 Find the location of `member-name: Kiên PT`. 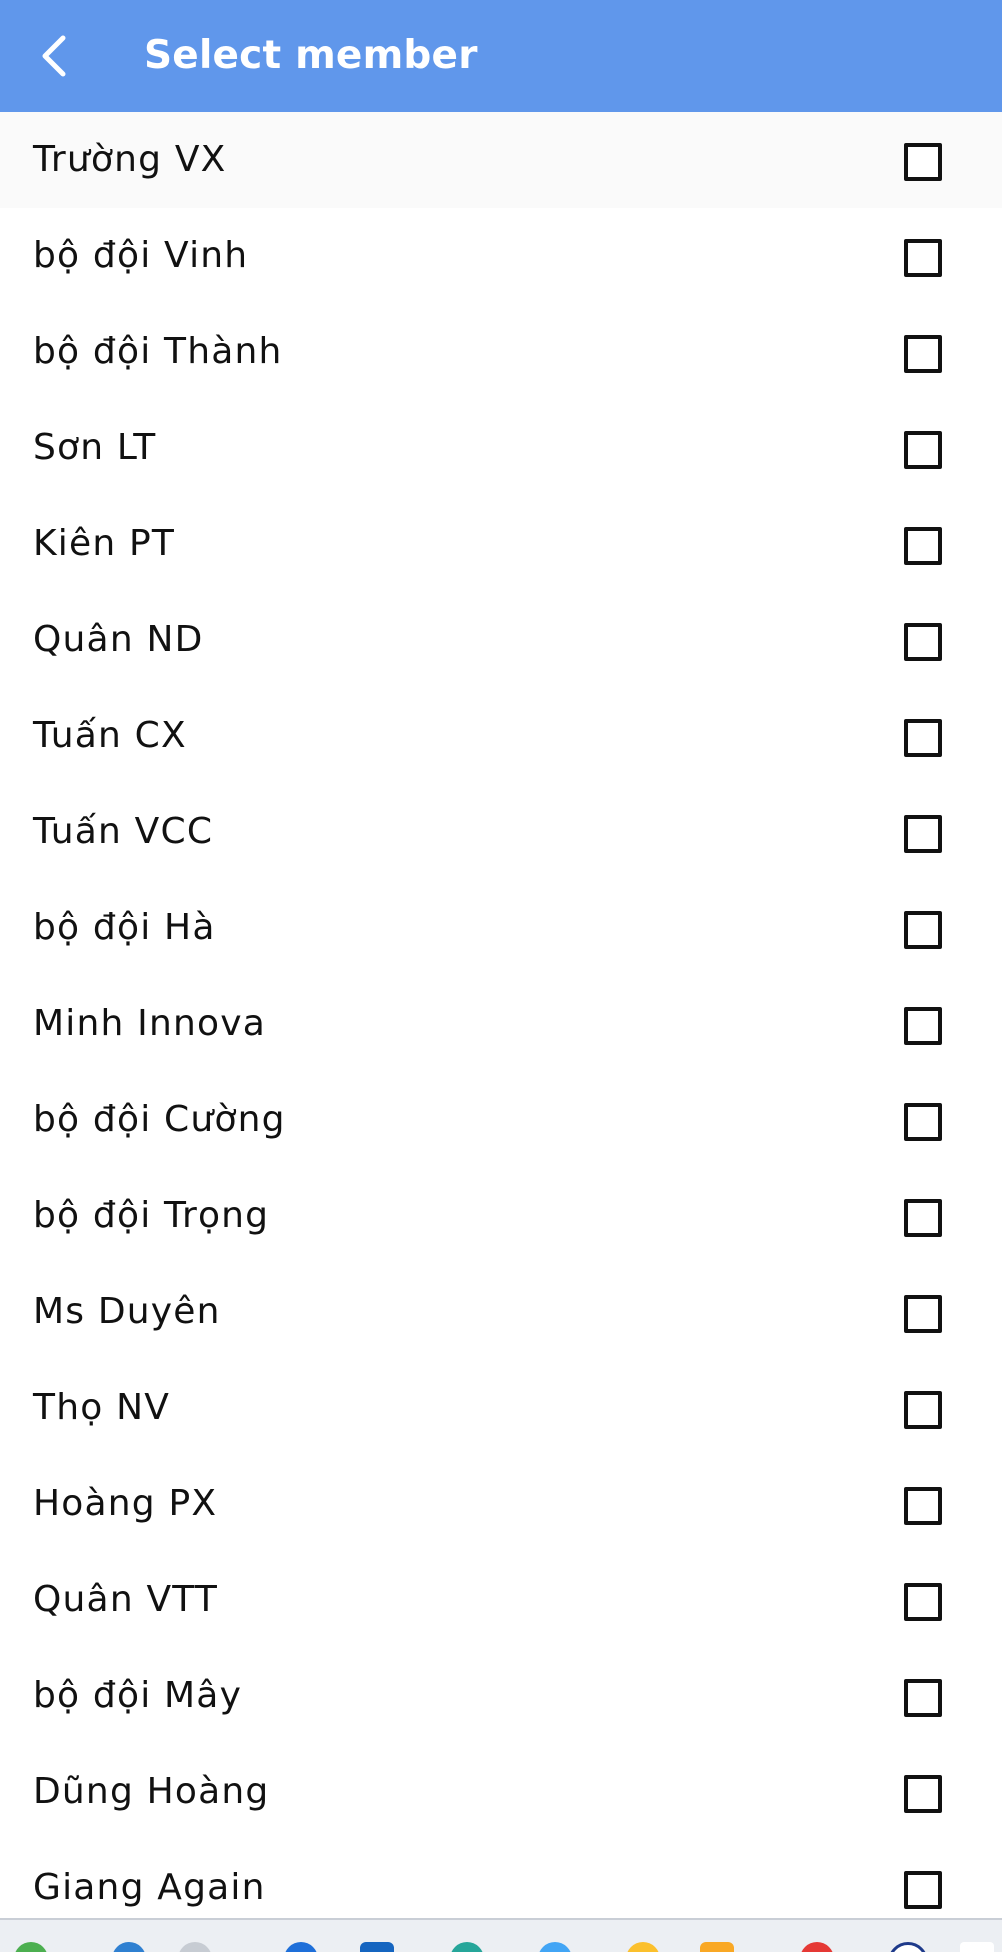

member-name: Kiên PT is located at coordinates (104, 543).